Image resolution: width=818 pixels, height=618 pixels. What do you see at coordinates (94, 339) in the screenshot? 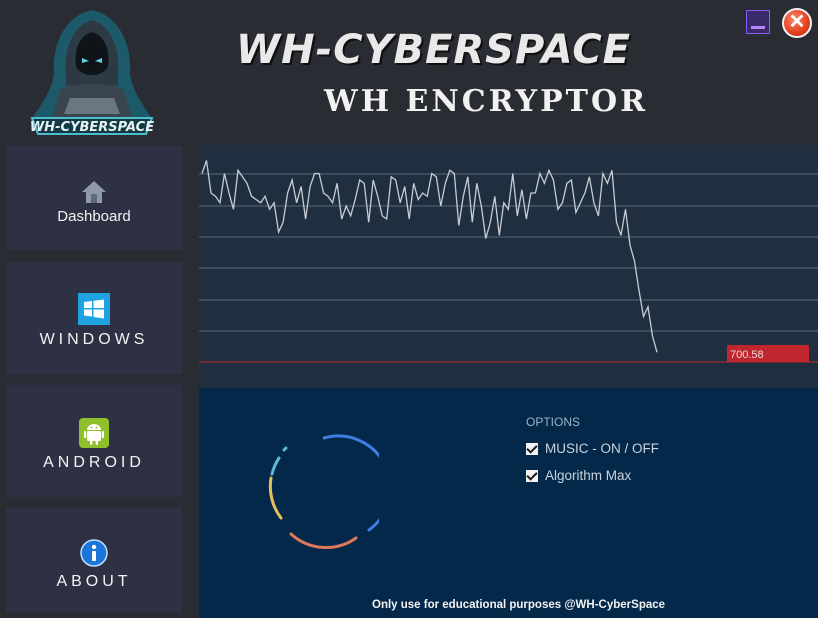
I see `sidebar-item-label: WINDOWS` at bounding box center [94, 339].